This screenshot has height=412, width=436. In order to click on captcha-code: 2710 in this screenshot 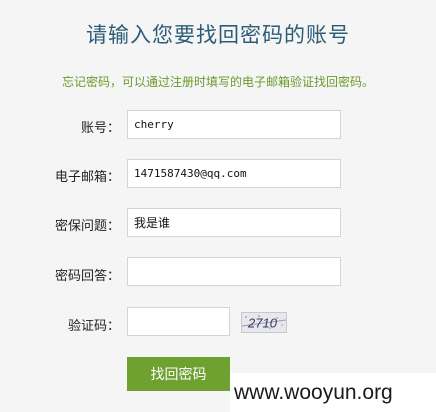, I will do `click(262, 323)`.